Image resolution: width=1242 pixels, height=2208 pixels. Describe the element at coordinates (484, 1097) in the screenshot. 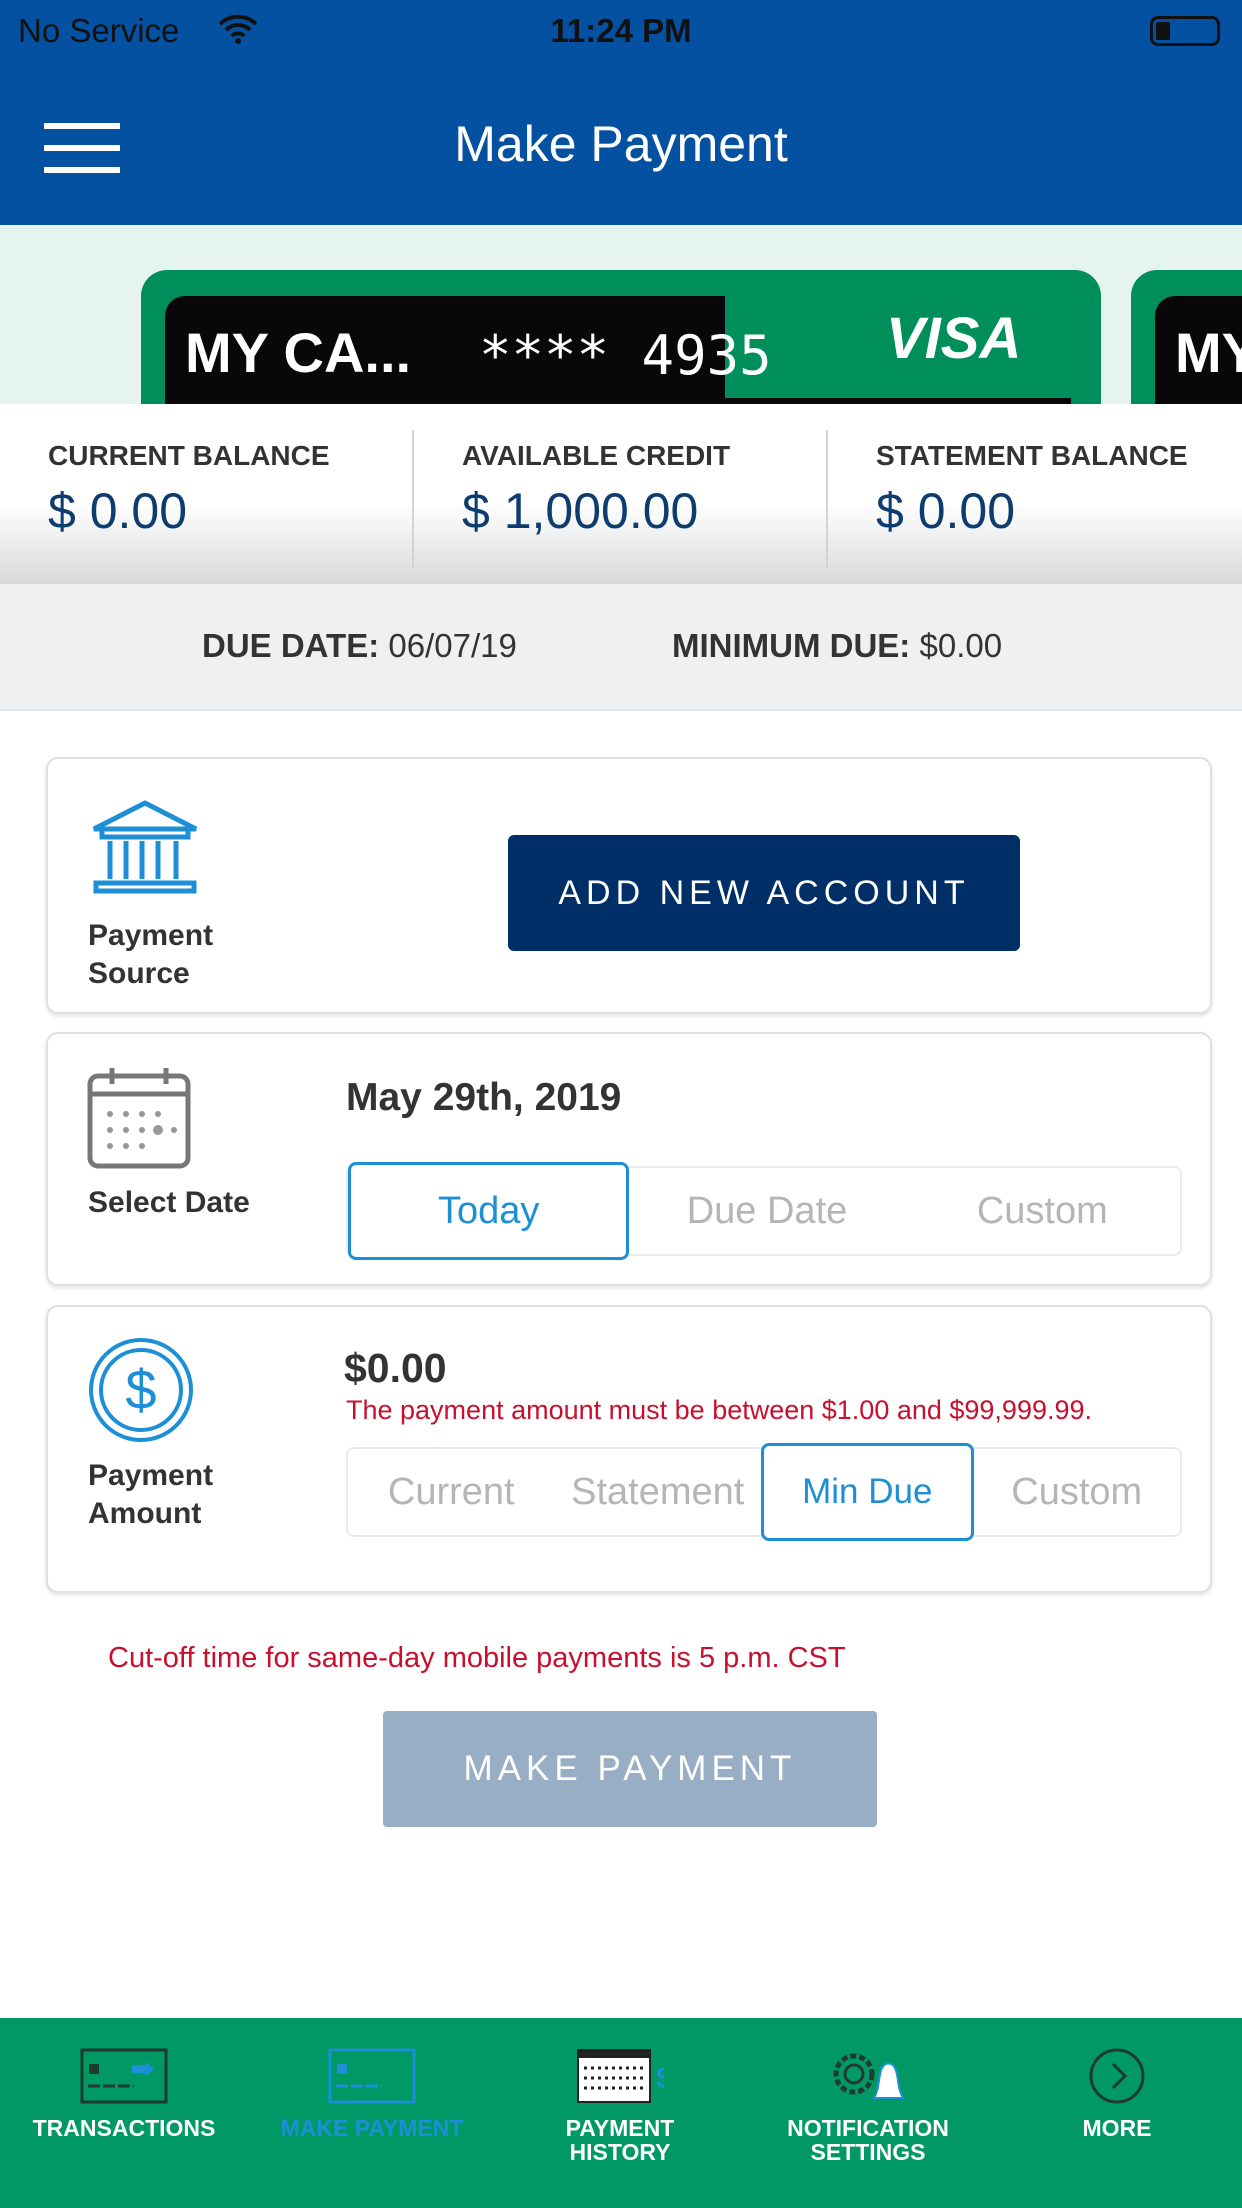

I see `selected-date: May 29th, 2019` at that location.